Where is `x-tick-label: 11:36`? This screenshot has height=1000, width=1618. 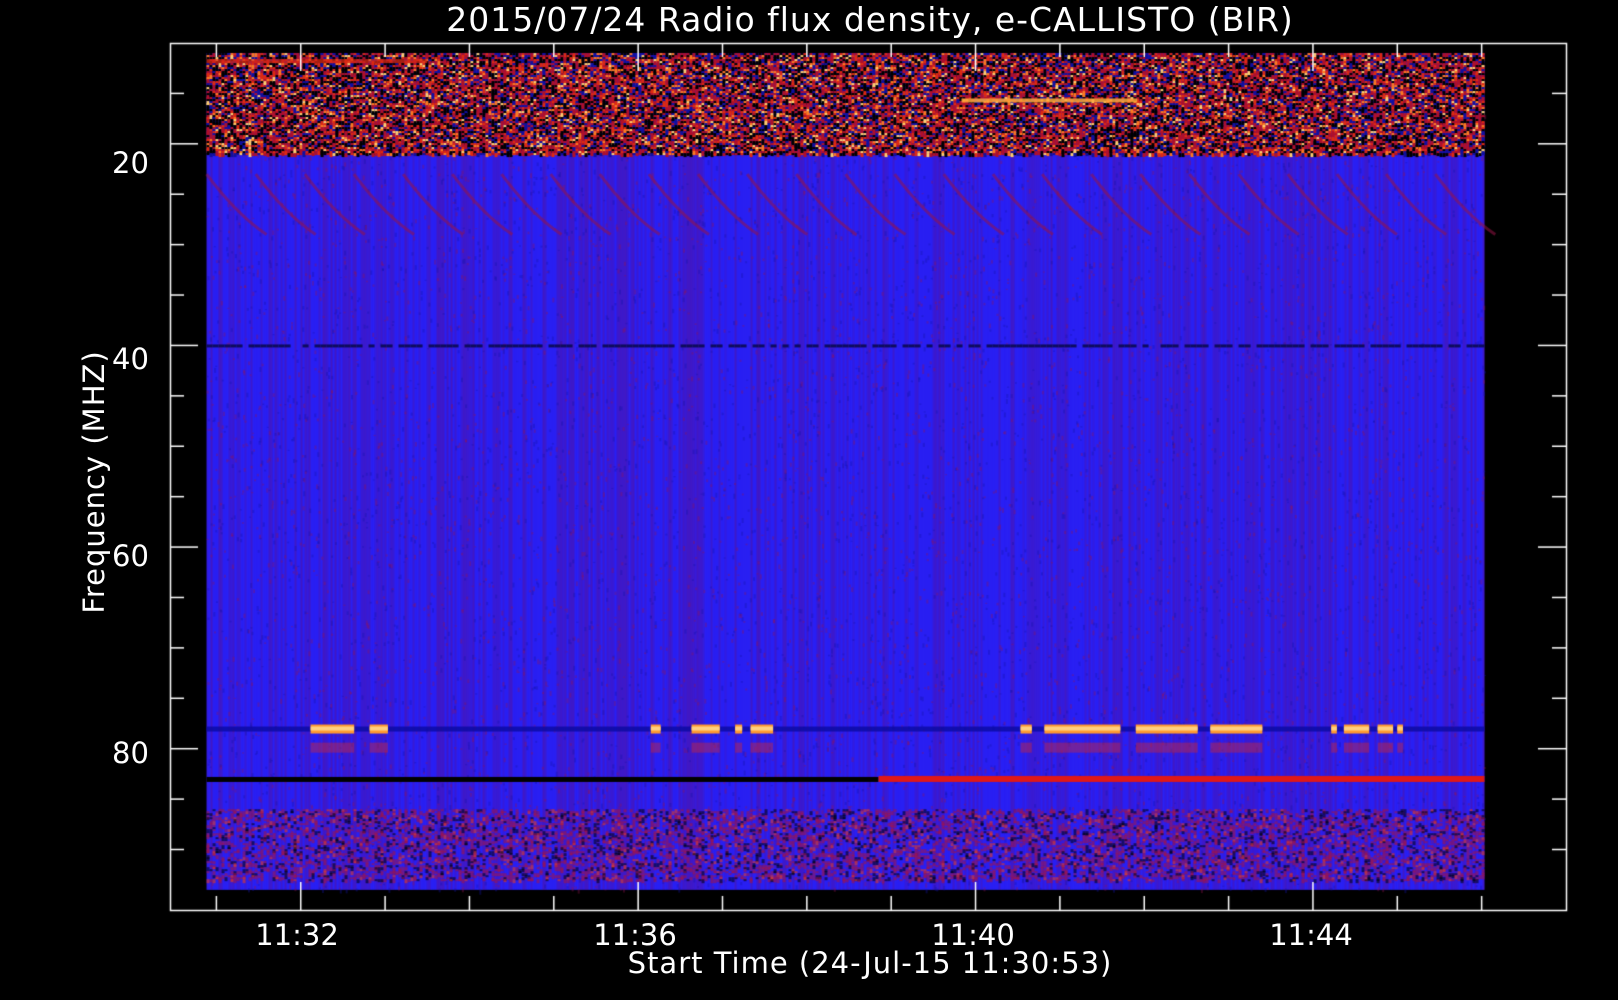
x-tick-label: 11:36 is located at coordinates (635, 935).